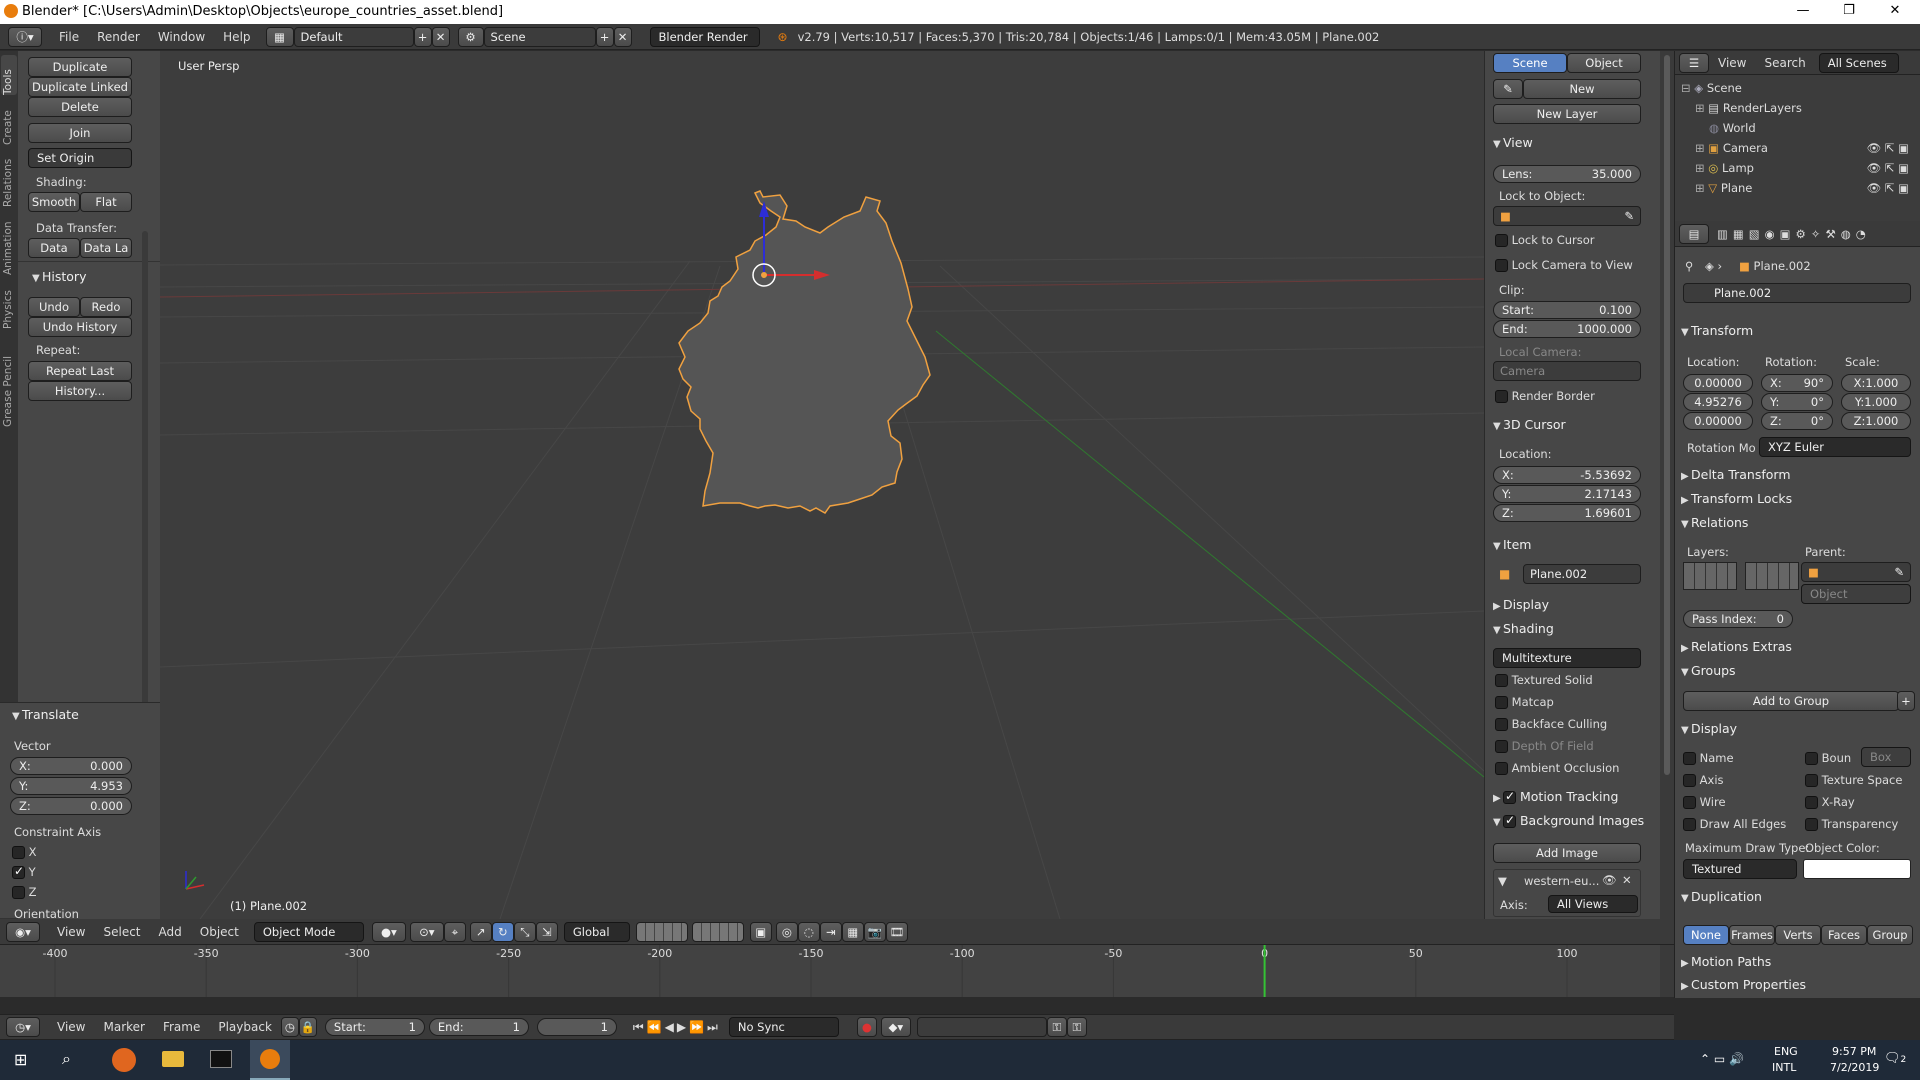 Image resolution: width=1920 pixels, height=1080 pixels. Describe the element at coordinates (1786, 1051) in the screenshot. I see `language-indicator: ENG` at that location.